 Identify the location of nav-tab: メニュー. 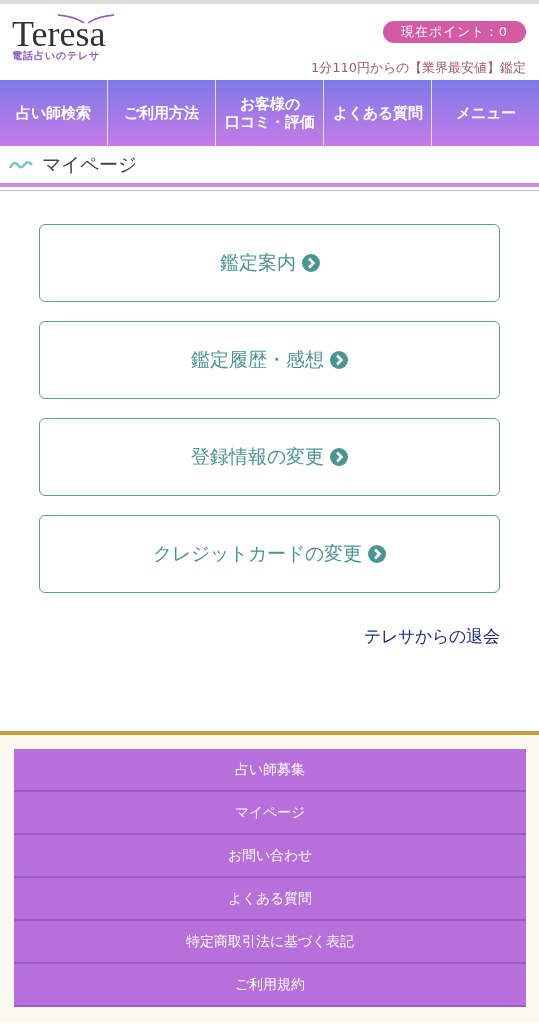
(485, 113).